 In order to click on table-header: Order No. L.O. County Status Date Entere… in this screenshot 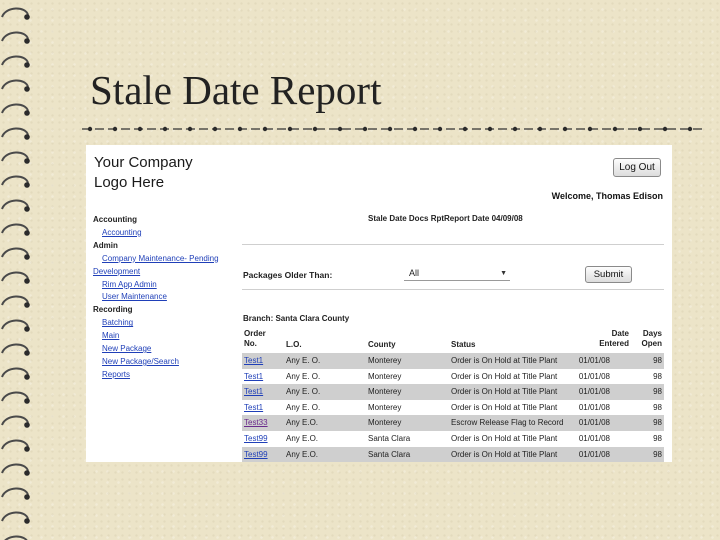, I will do `click(453, 341)`.